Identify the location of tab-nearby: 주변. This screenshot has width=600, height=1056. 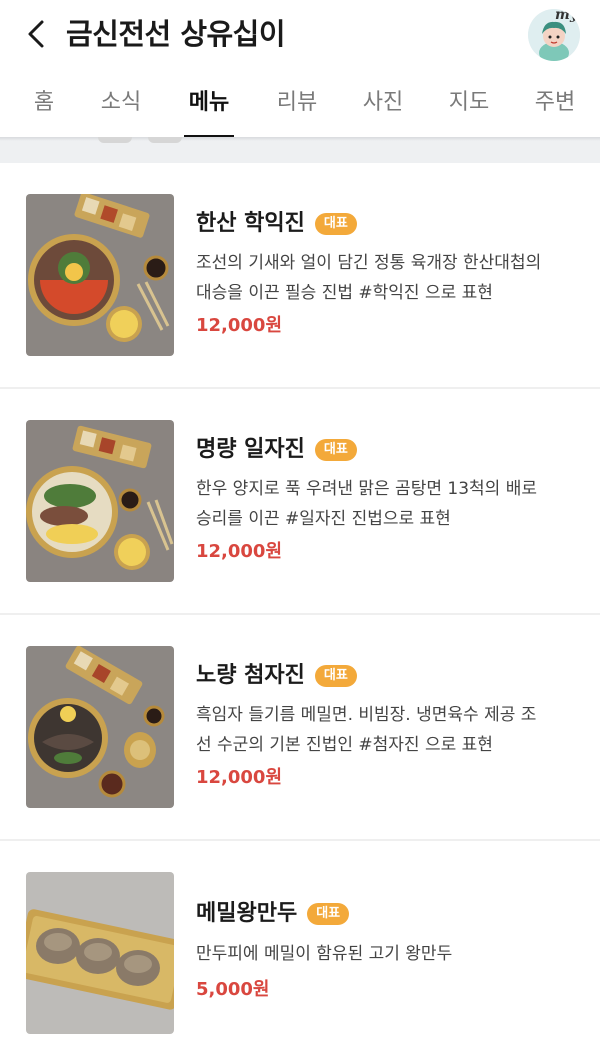
(555, 107).